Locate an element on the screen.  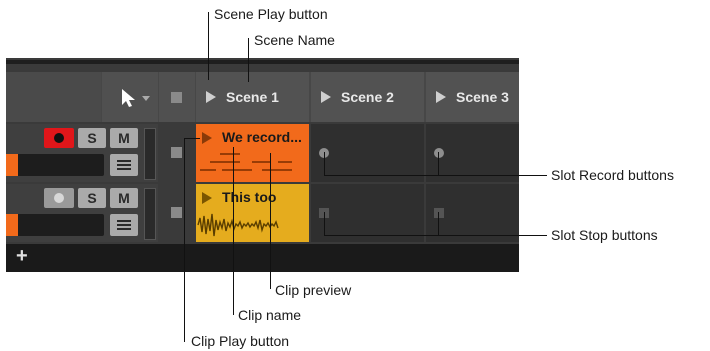
annotation-slot-stop-buttons: Slot Stop buttons is located at coordinates (604, 235).